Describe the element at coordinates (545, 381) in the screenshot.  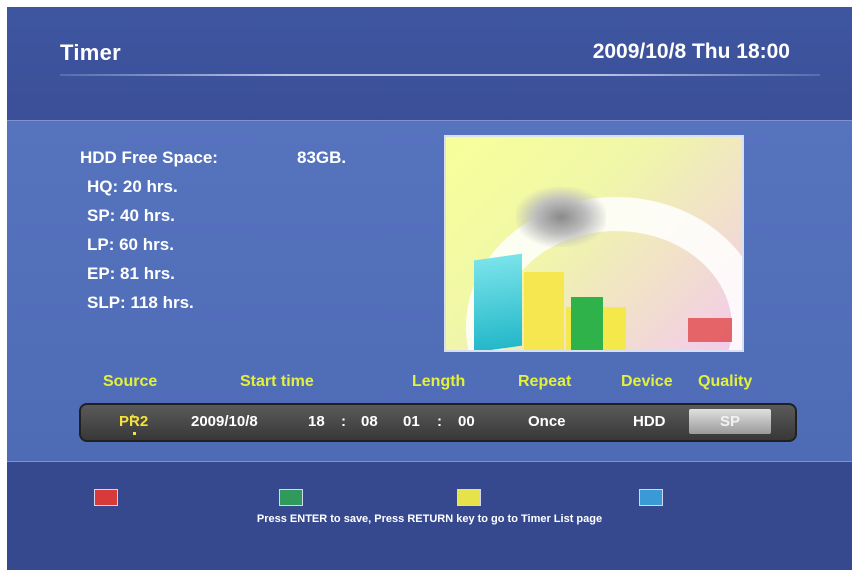
I see `column-repeat: Repeat` at that location.